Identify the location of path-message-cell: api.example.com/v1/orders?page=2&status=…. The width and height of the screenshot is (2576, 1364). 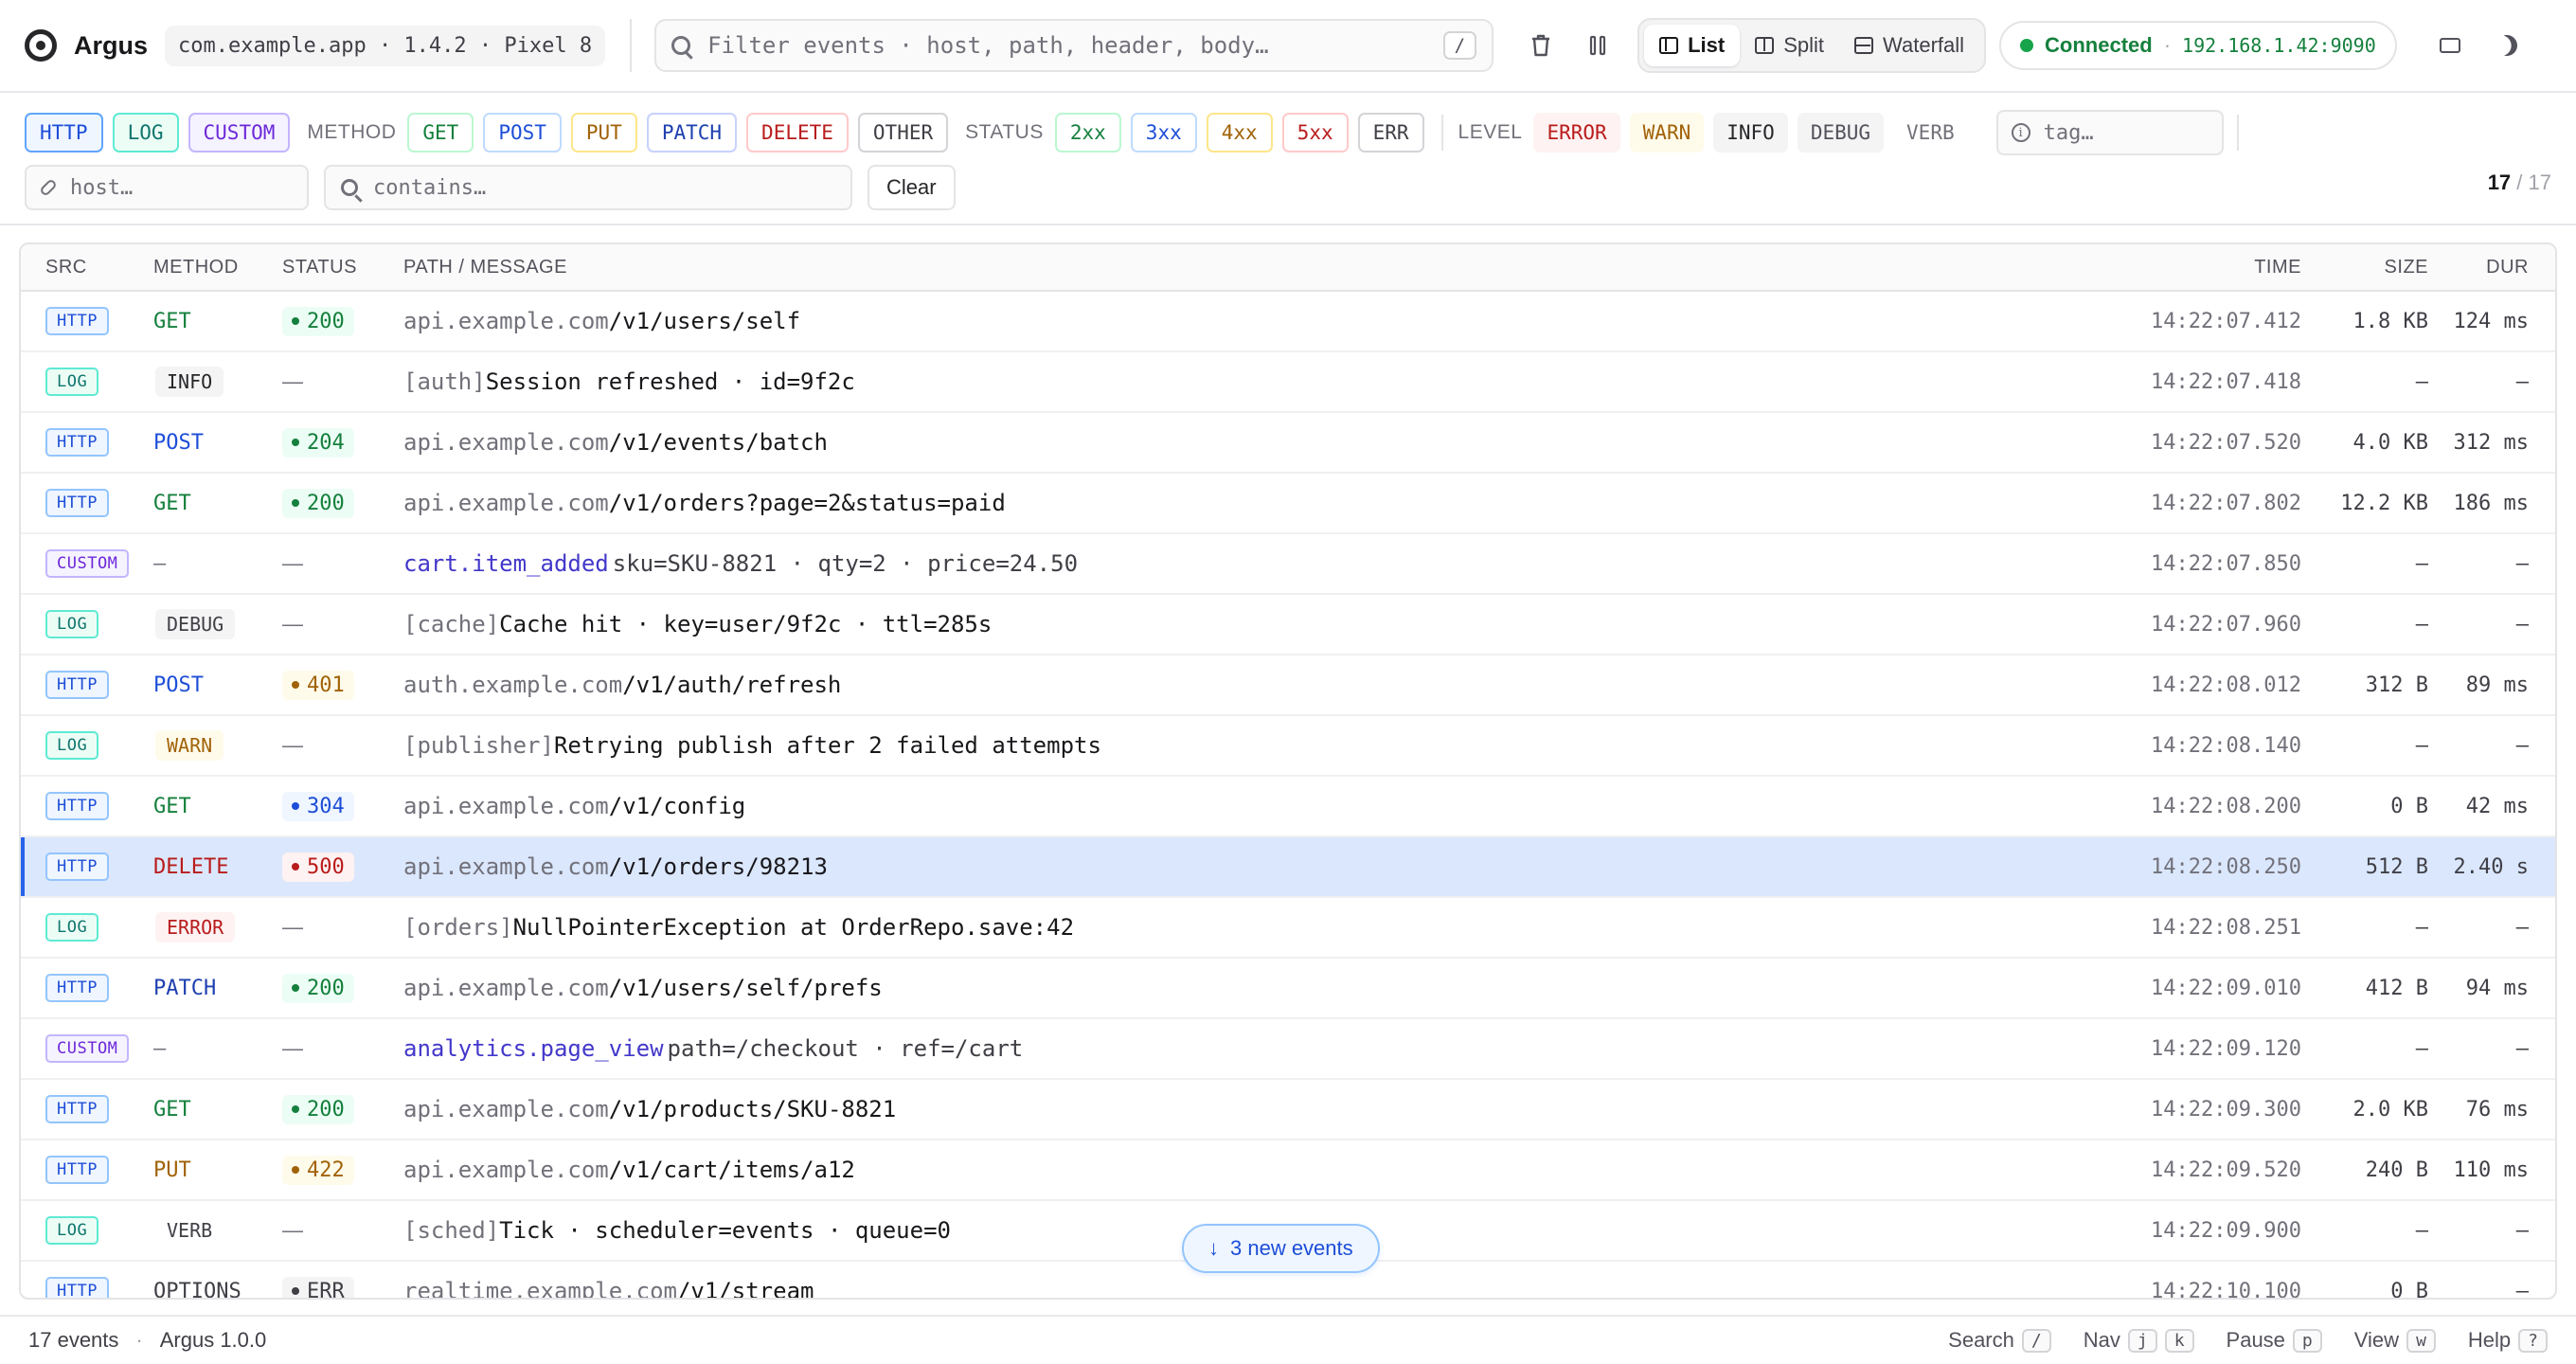
(1248, 503).